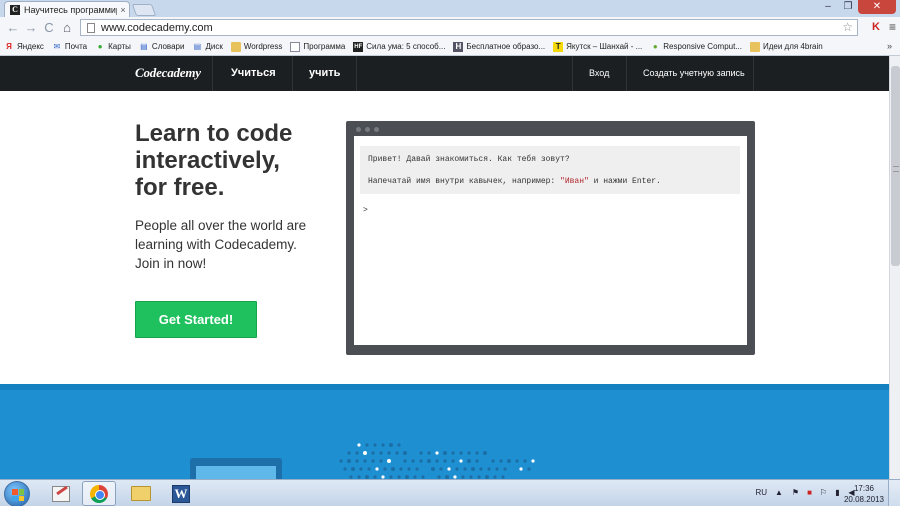  What do you see at coordinates (365, 210) in the screenshot?
I see `console-prompt: >` at bounding box center [365, 210].